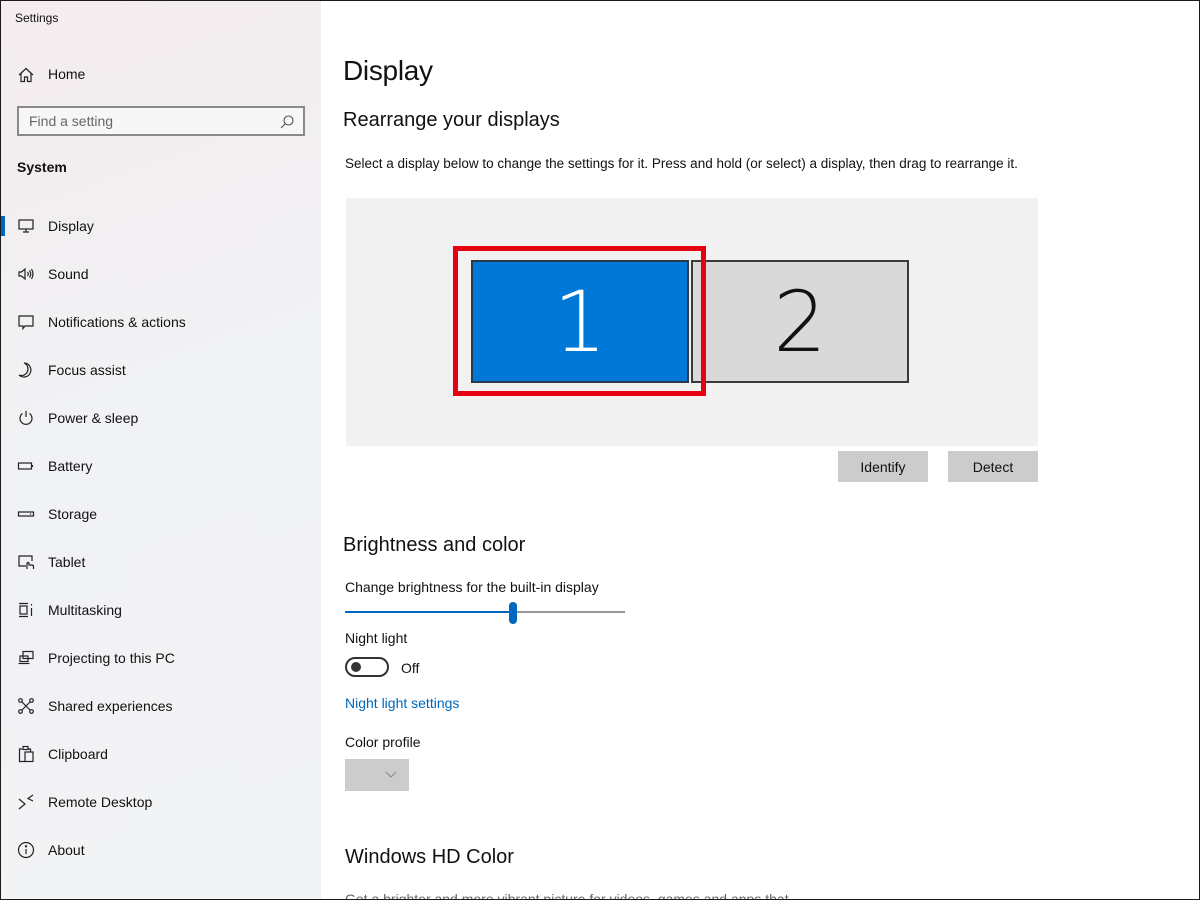 This screenshot has height=900, width=1200. I want to click on monitor-1-tile: 1, so click(580, 321).